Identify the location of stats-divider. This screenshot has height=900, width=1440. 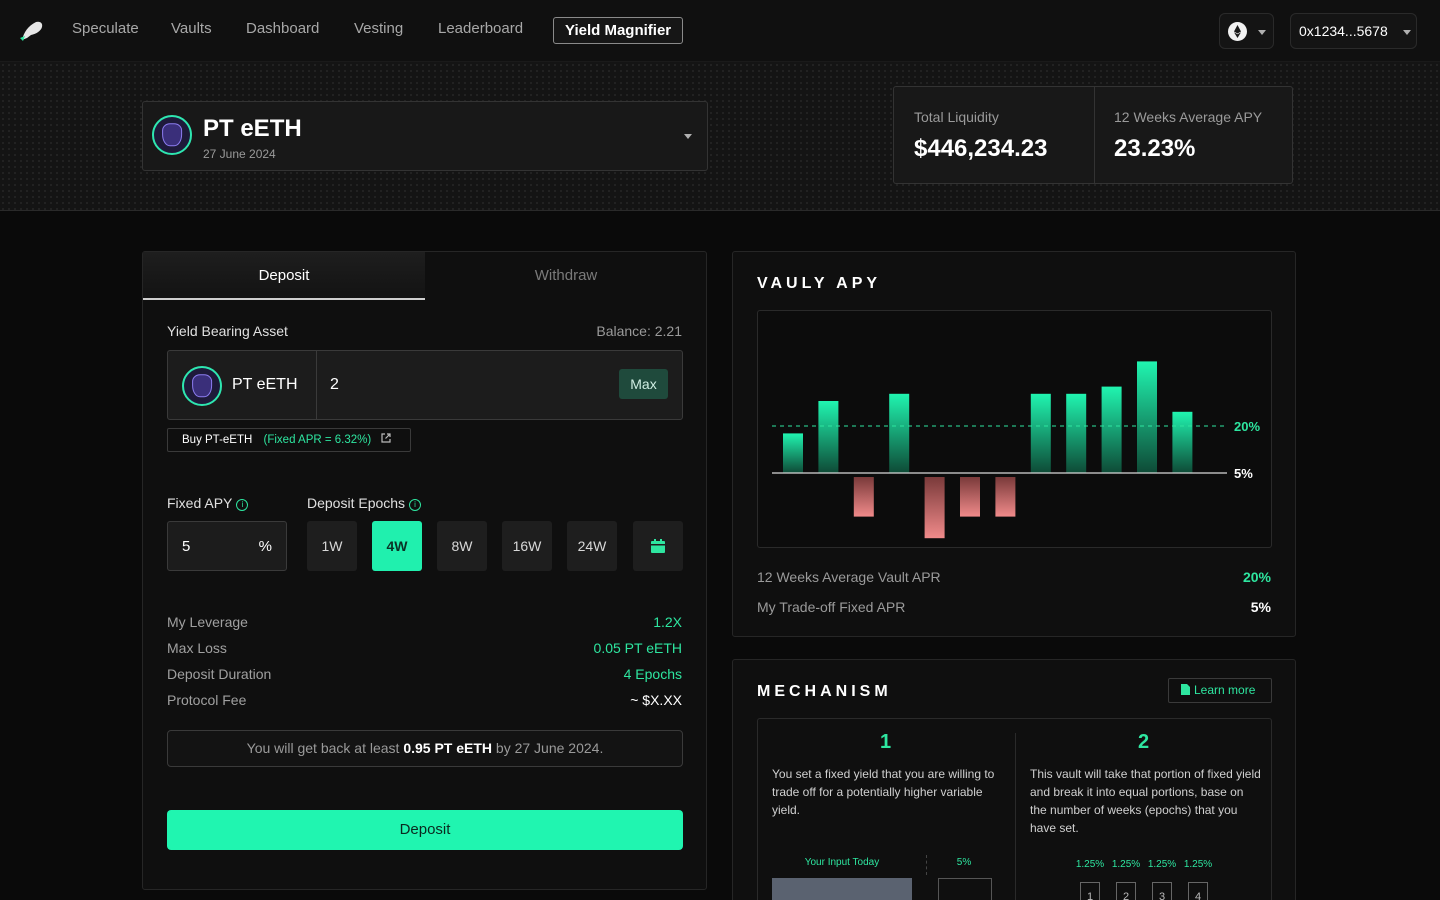
(1094, 135).